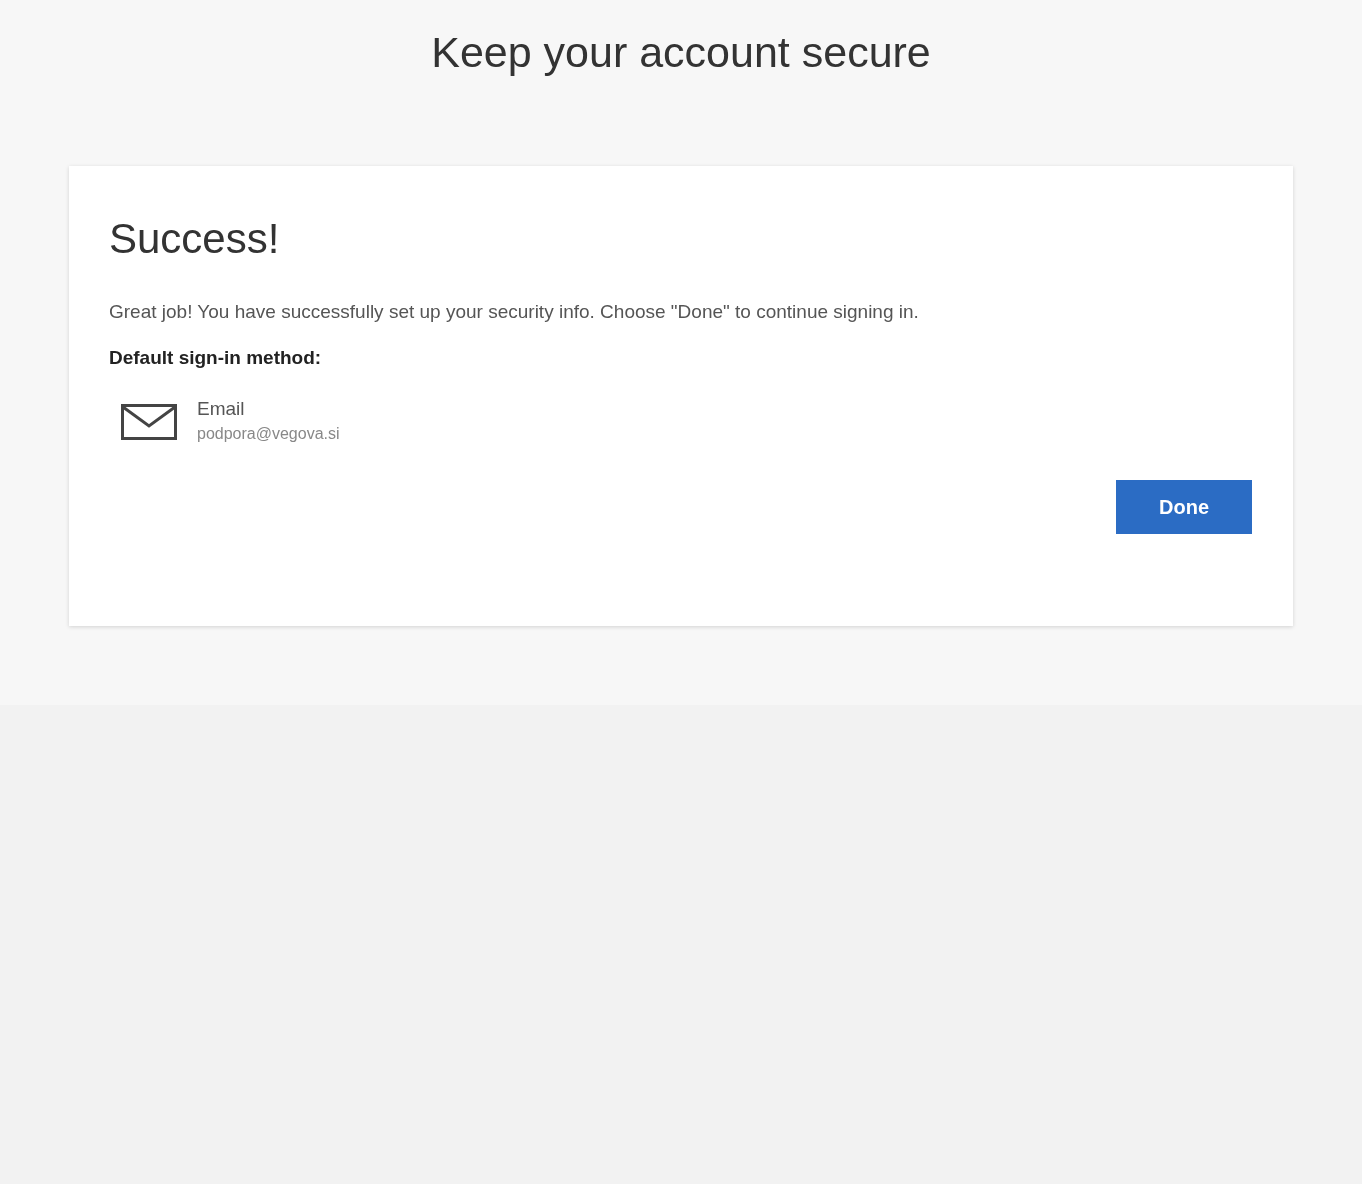 This screenshot has height=1184, width=1362. What do you see at coordinates (514, 312) in the screenshot?
I see `success-message: Great job! You have successfully set up your security info. Choose "Done" to continue signing in.` at bounding box center [514, 312].